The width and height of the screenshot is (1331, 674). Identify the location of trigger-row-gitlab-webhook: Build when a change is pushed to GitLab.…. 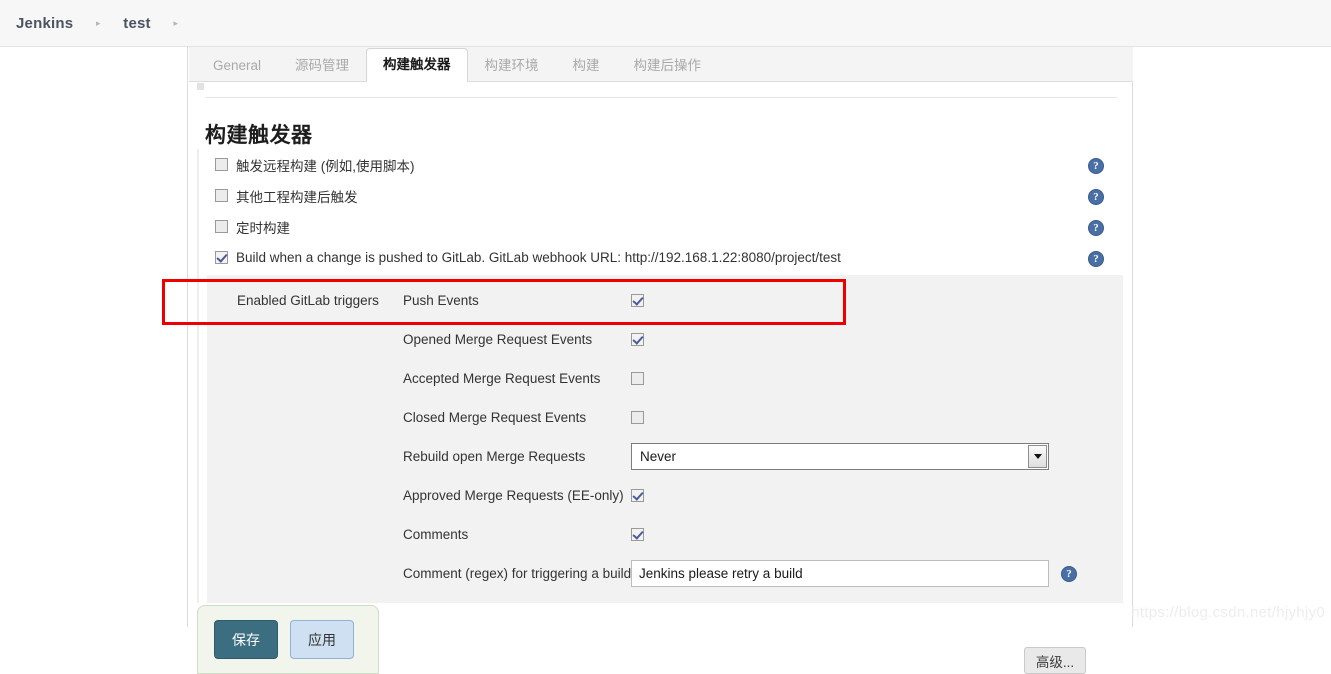
(667, 257).